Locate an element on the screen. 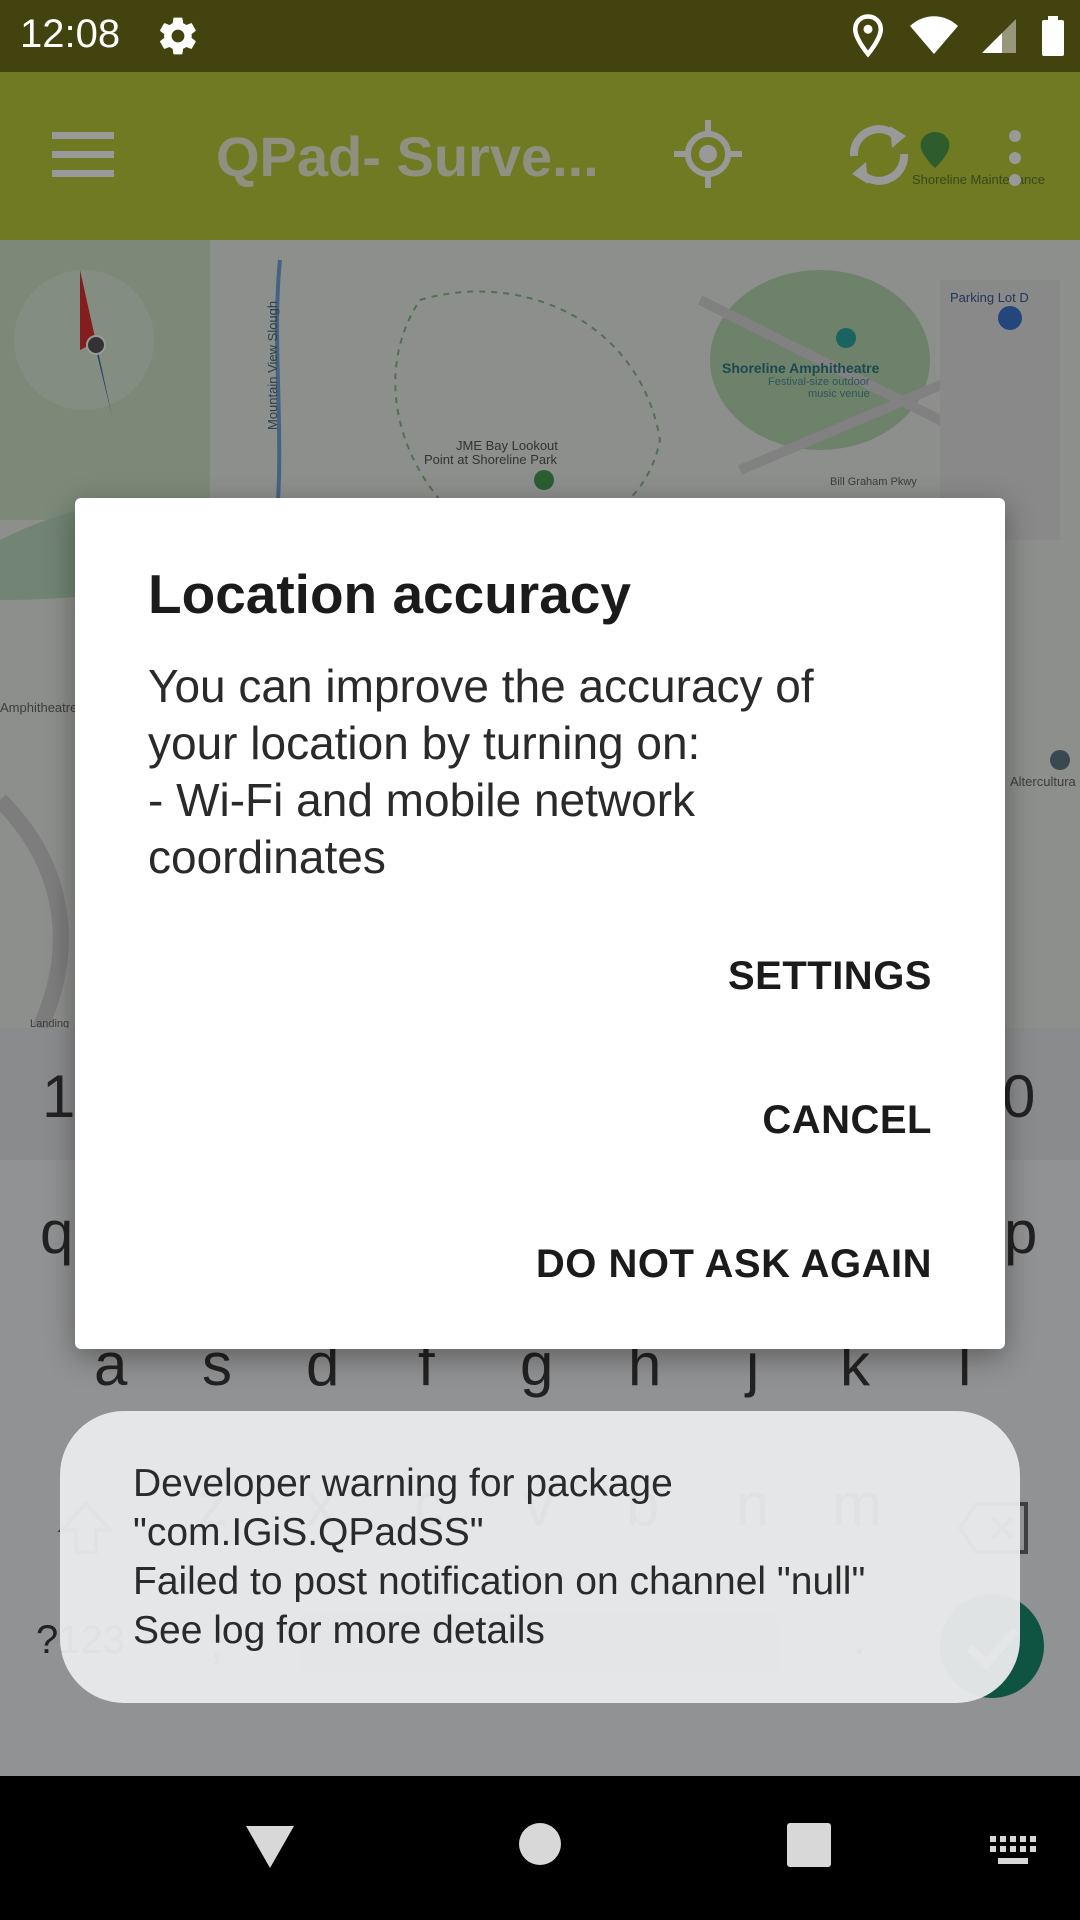  battery-icon is located at coordinates (1053, 36).